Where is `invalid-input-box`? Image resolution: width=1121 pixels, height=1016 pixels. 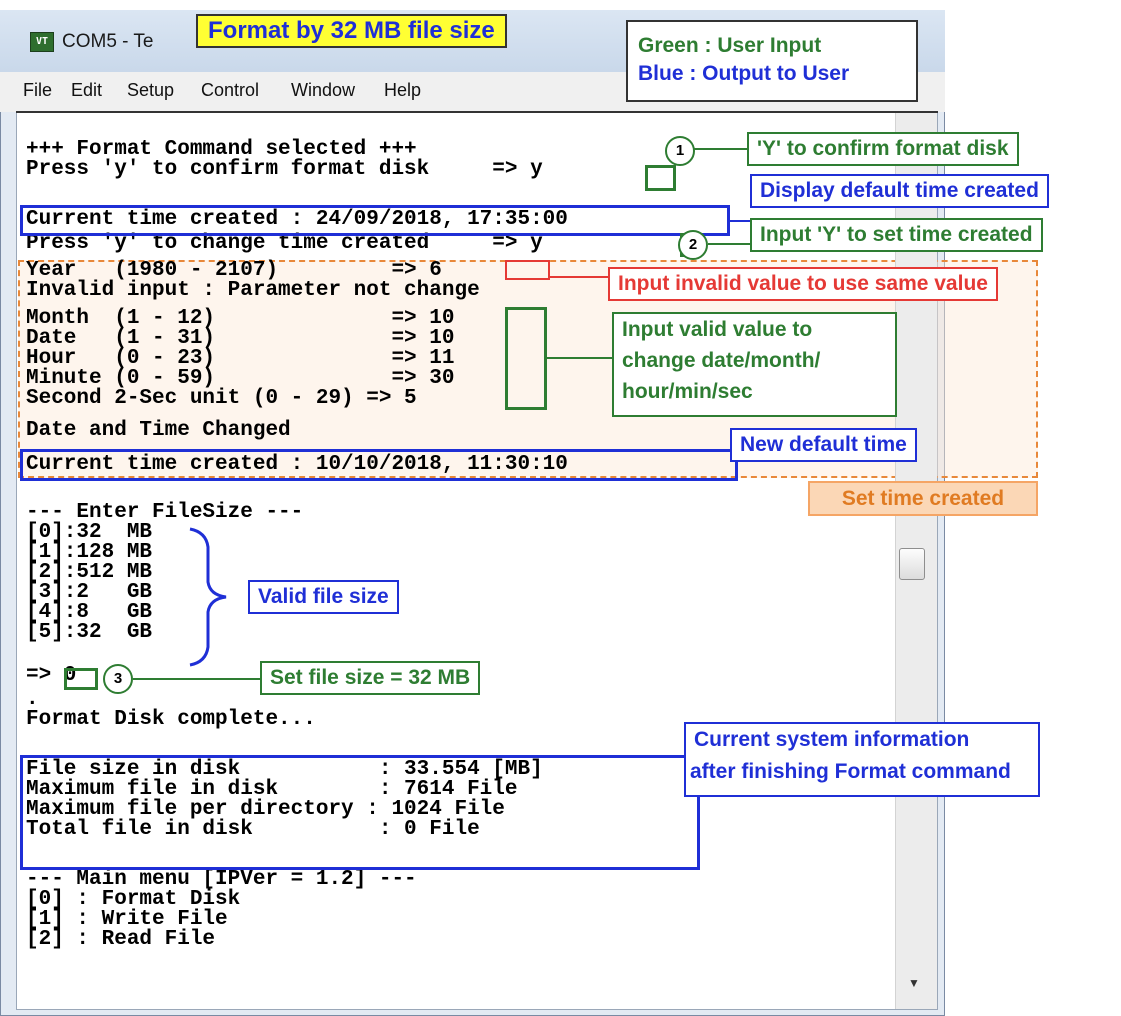
invalid-input-box is located at coordinates (527, 270).